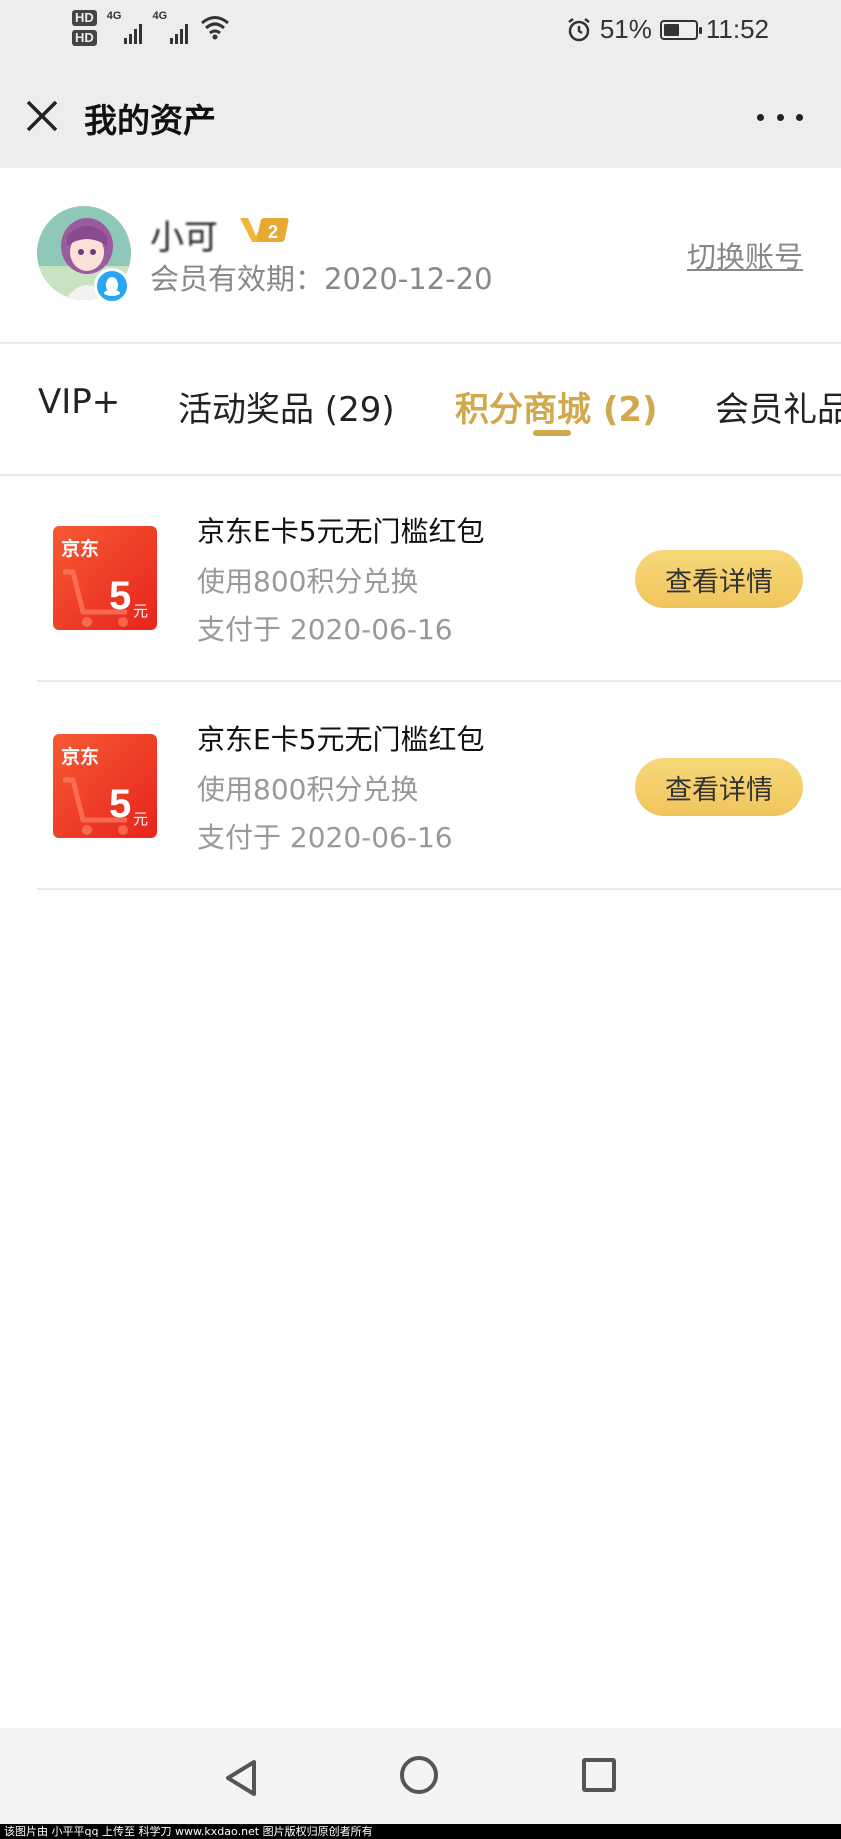 The image size is (841, 1839). I want to click on battery-percent: 51%, so click(625, 29).